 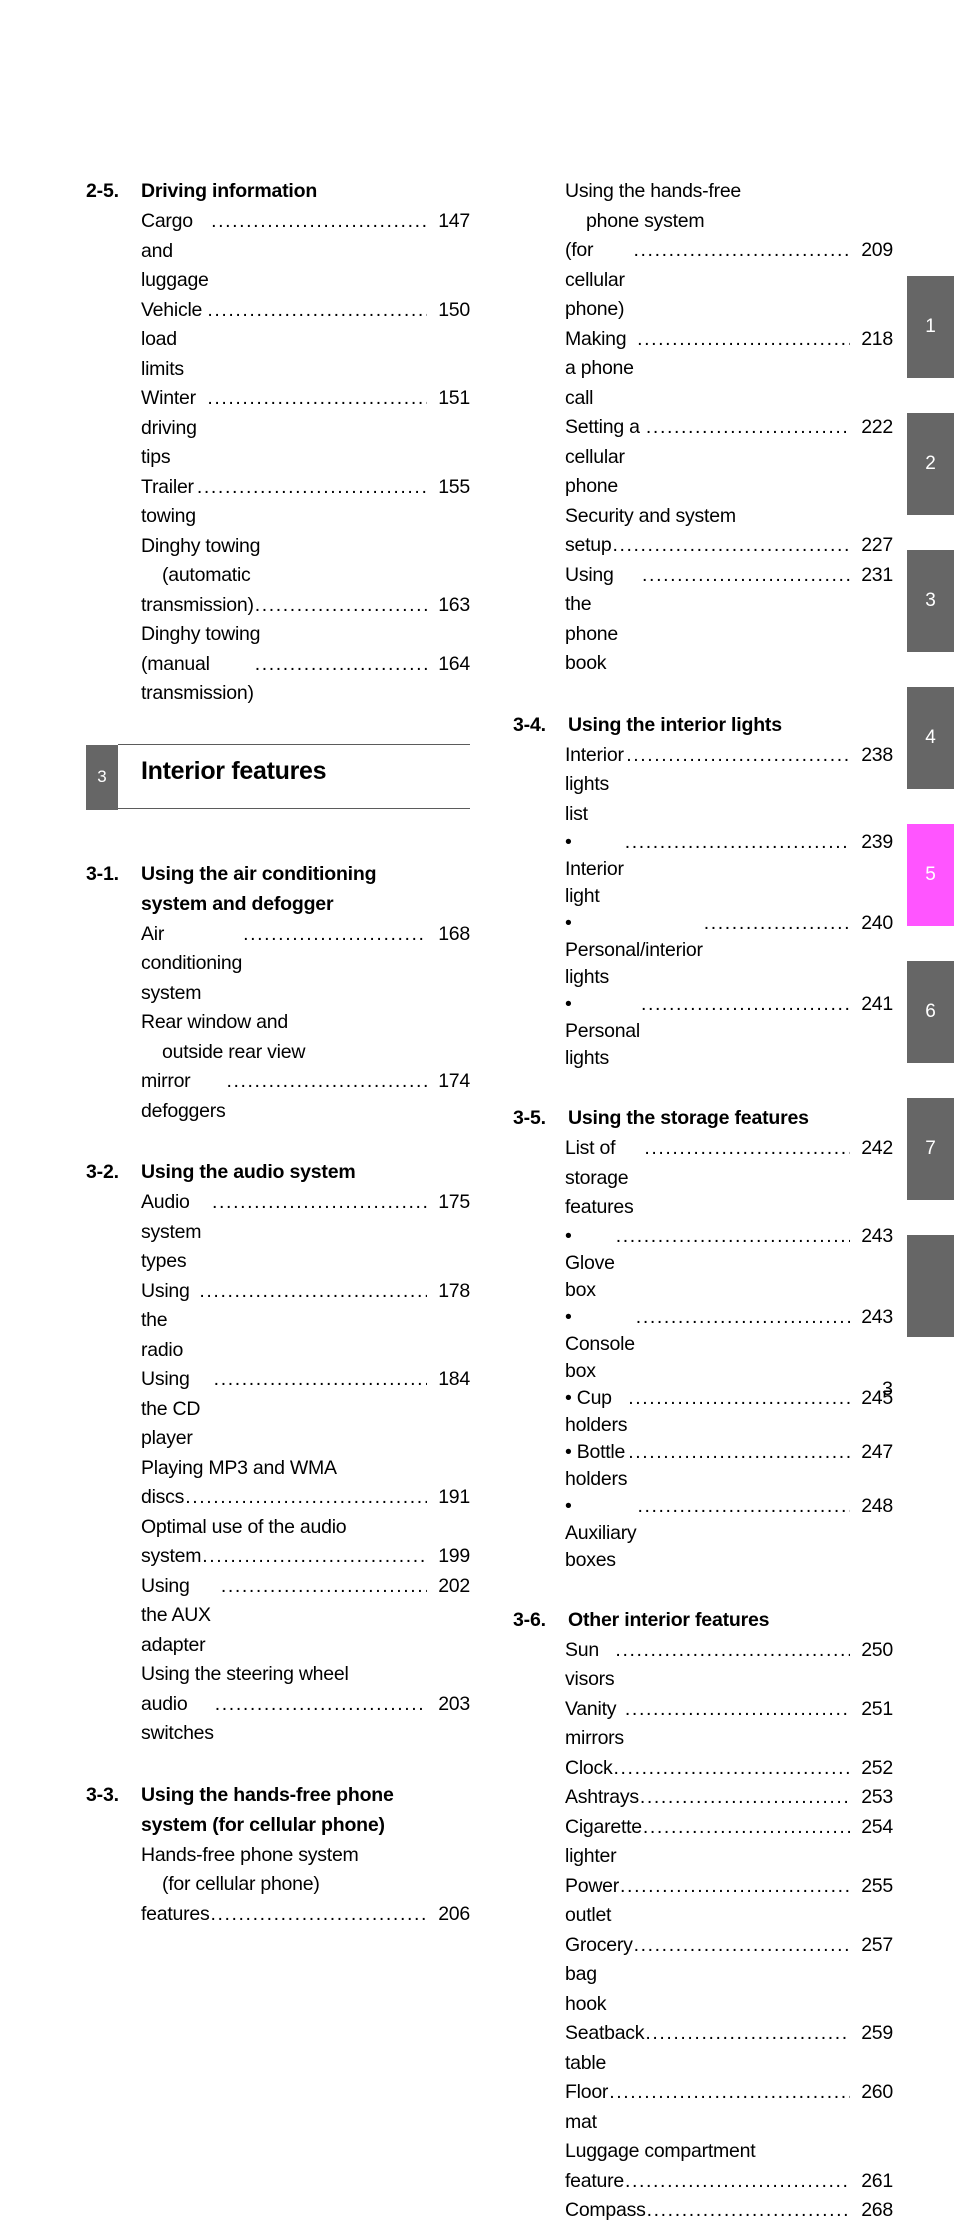 I want to click on toc-entry-page-number: 255, so click(x=877, y=1885).